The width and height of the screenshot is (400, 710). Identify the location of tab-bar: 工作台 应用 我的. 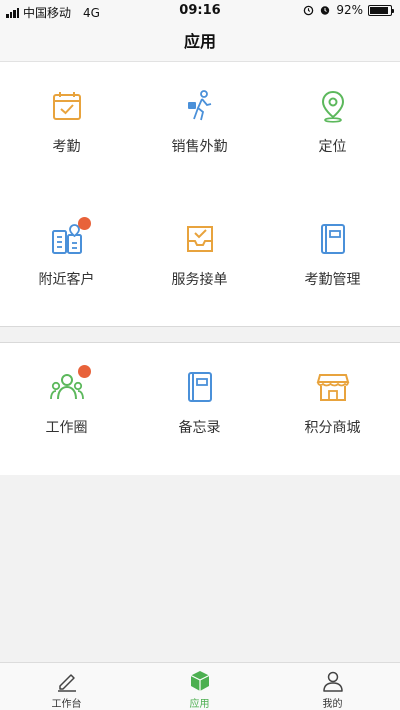
(200, 686).